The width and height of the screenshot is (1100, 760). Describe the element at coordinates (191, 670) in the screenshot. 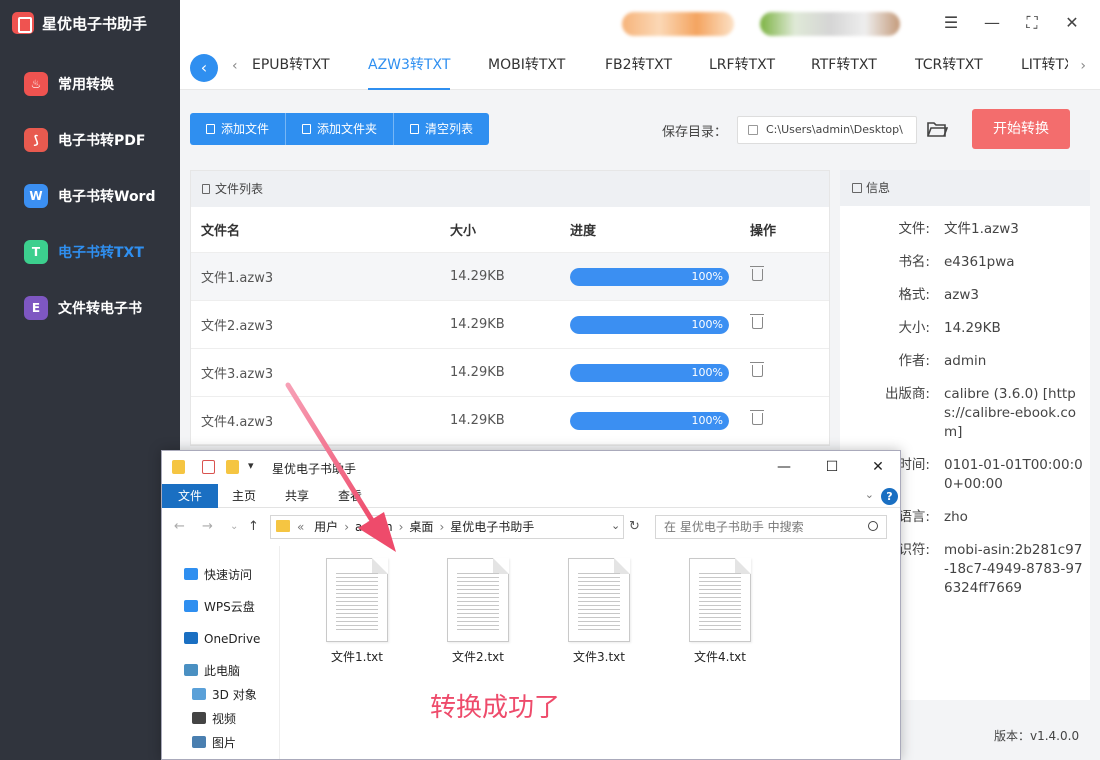

I see `computer-icon` at that location.